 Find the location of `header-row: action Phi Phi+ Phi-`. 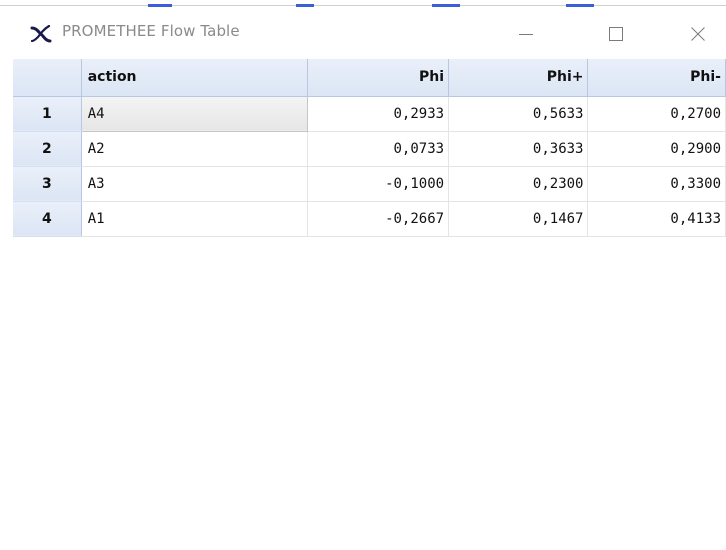

header-row: action Phi Phi+ Phi- is located at coordinates (369, 78).